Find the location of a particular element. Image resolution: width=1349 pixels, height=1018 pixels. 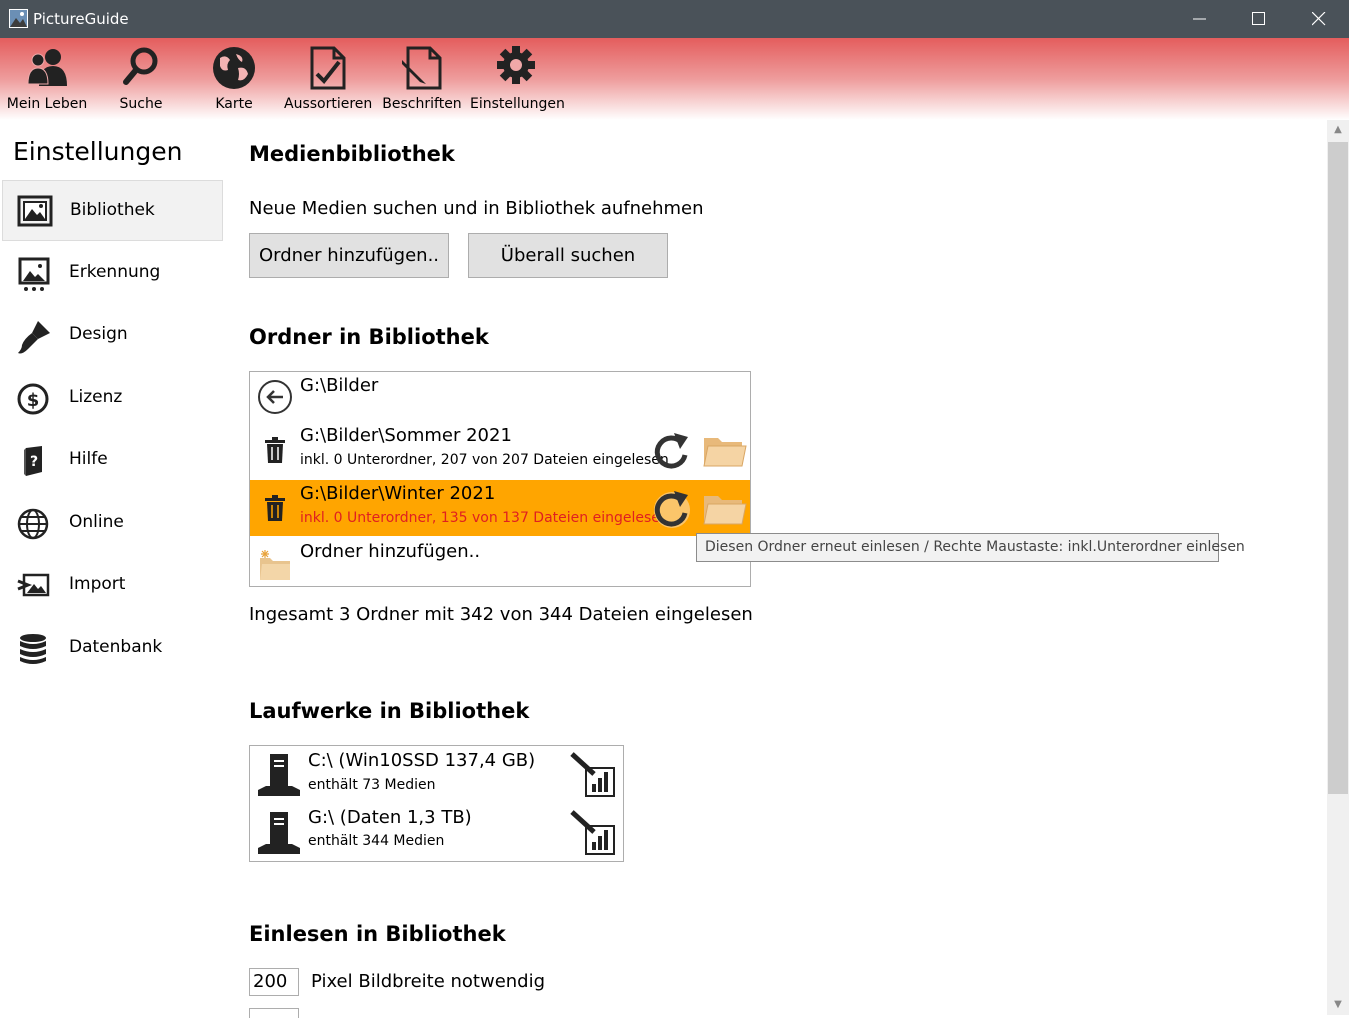

section-media-heading: Medienbibliothek is located at coordinates (352, 154).